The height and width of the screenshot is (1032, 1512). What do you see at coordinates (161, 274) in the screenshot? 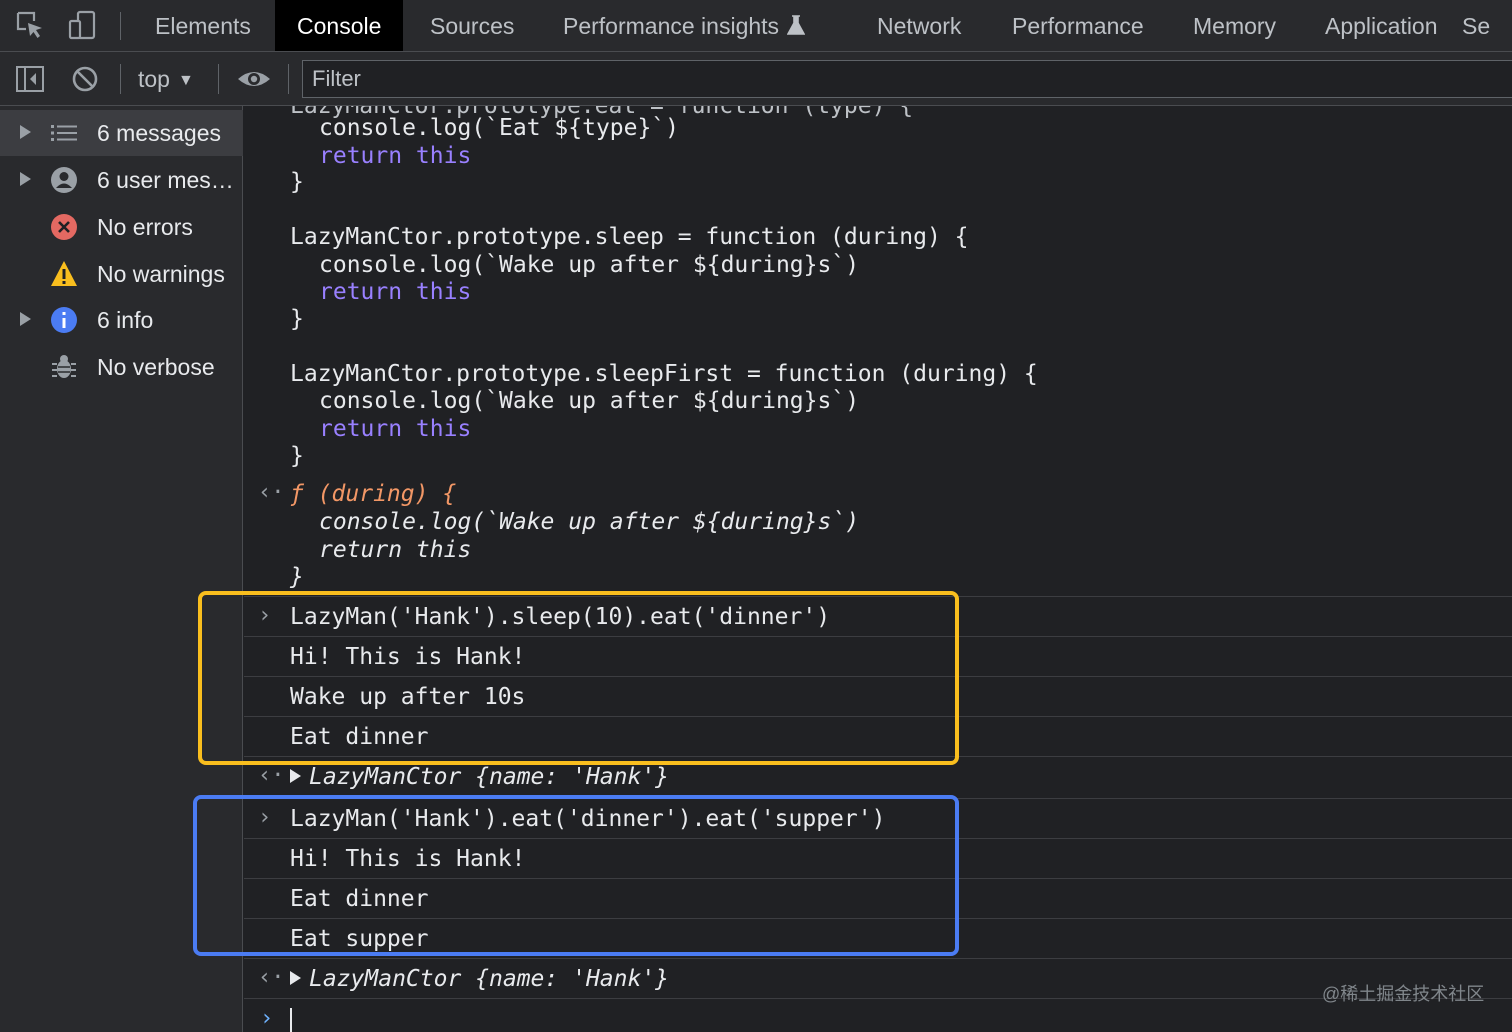
I see `sidebar-item-label: No warnings` at bounding box center [161, 274].